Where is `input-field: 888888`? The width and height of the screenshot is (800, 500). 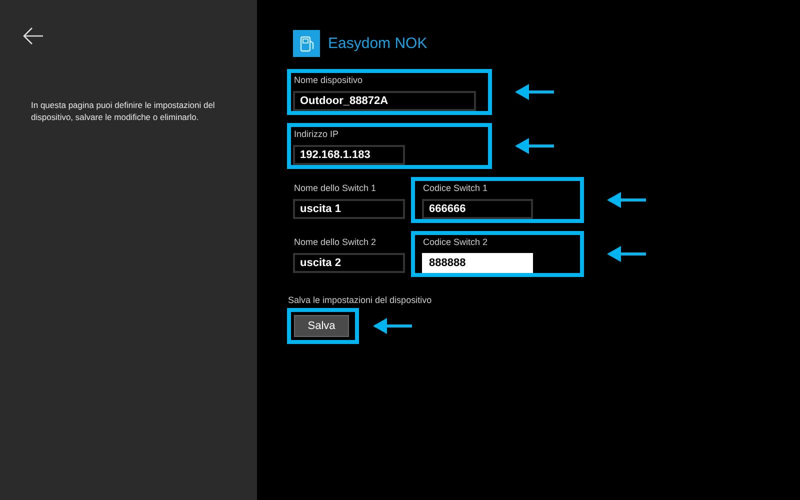
input-field: 888888 is located at coordinates (477, 263).